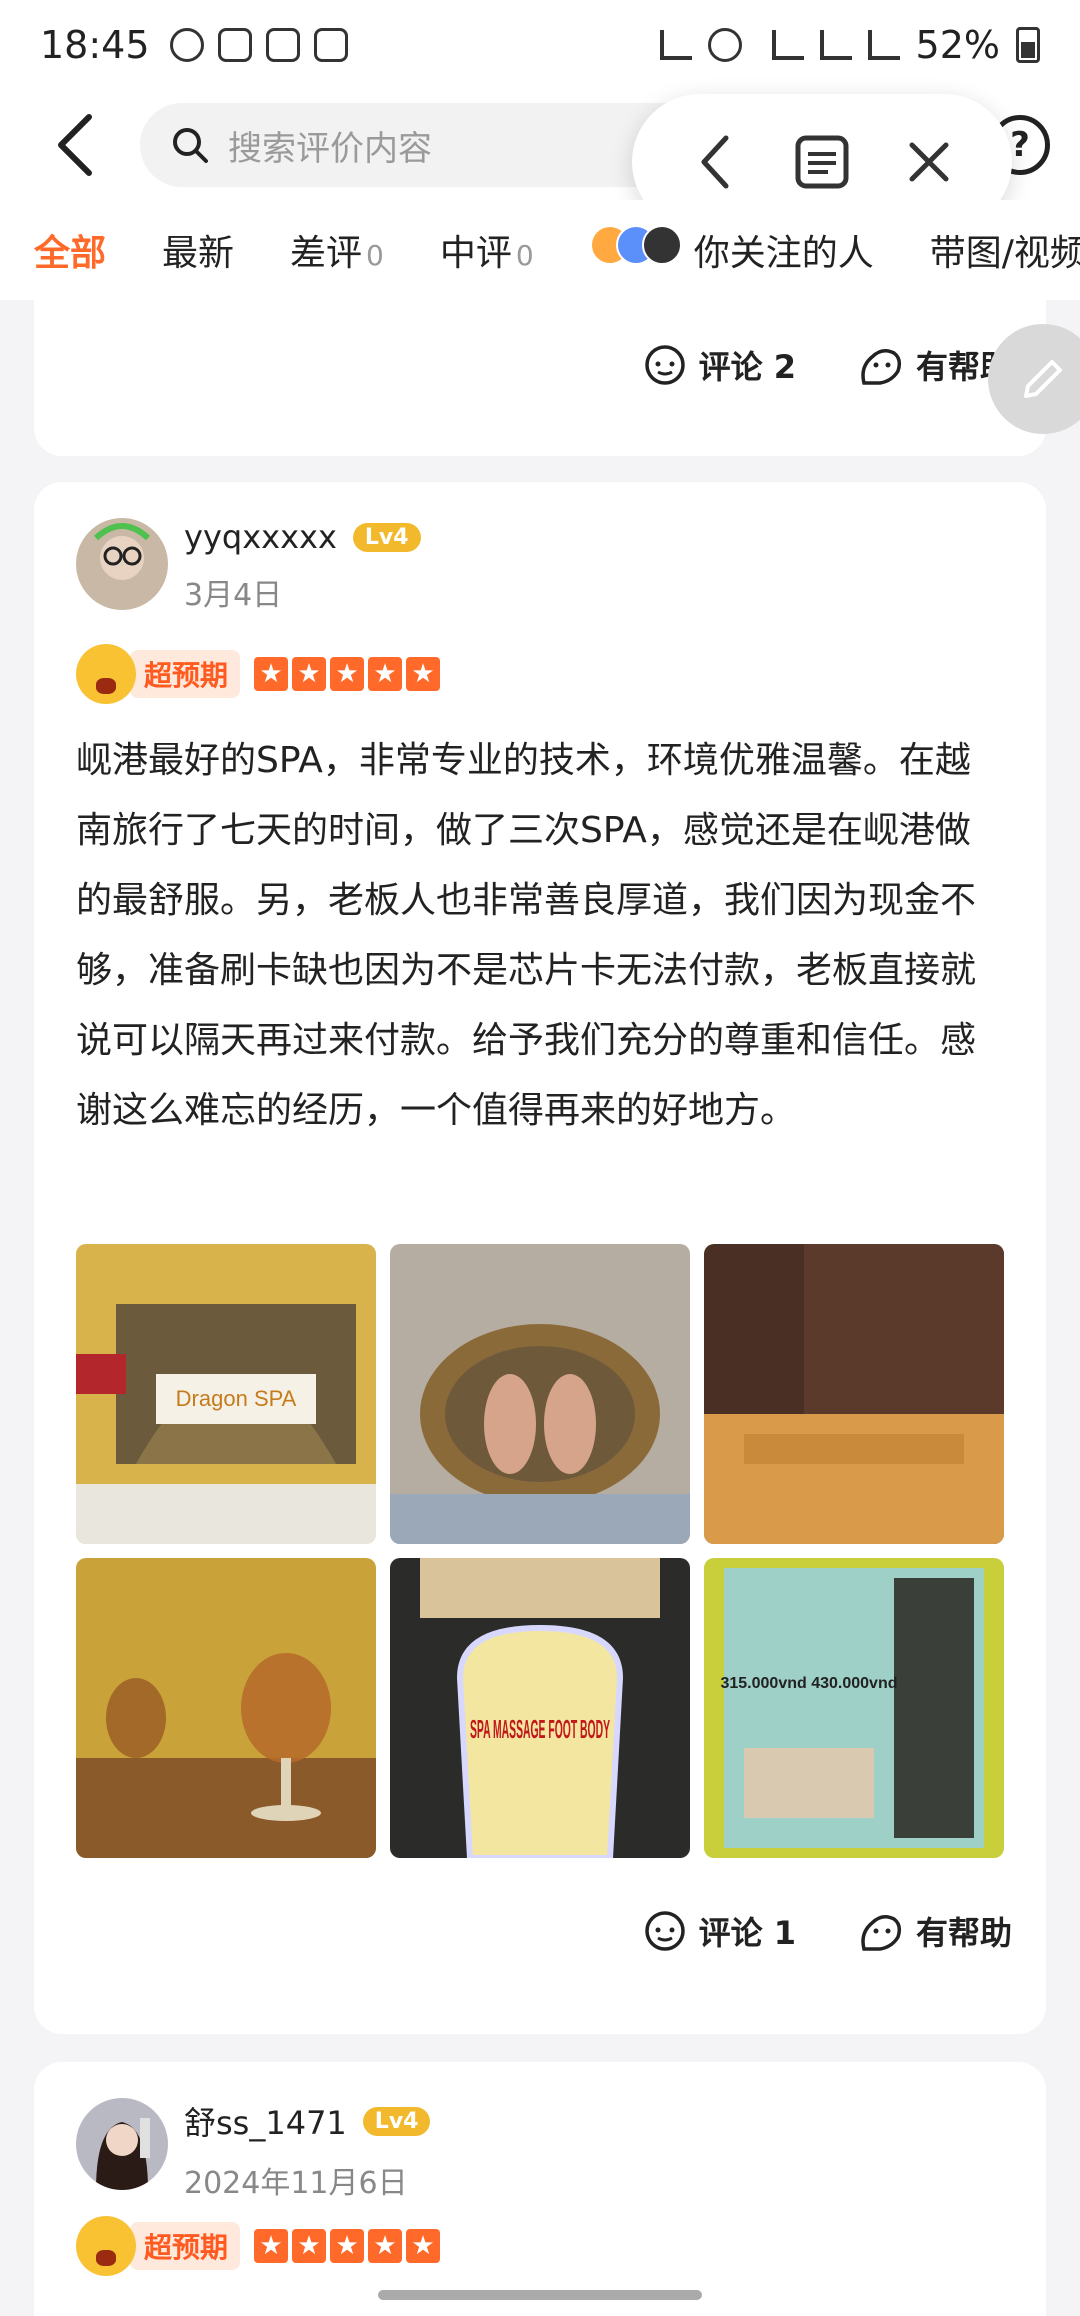 The width and height of the screenshot is (1080, 2316). I want to click on comment-button: 评论 2, so click(719, 365).